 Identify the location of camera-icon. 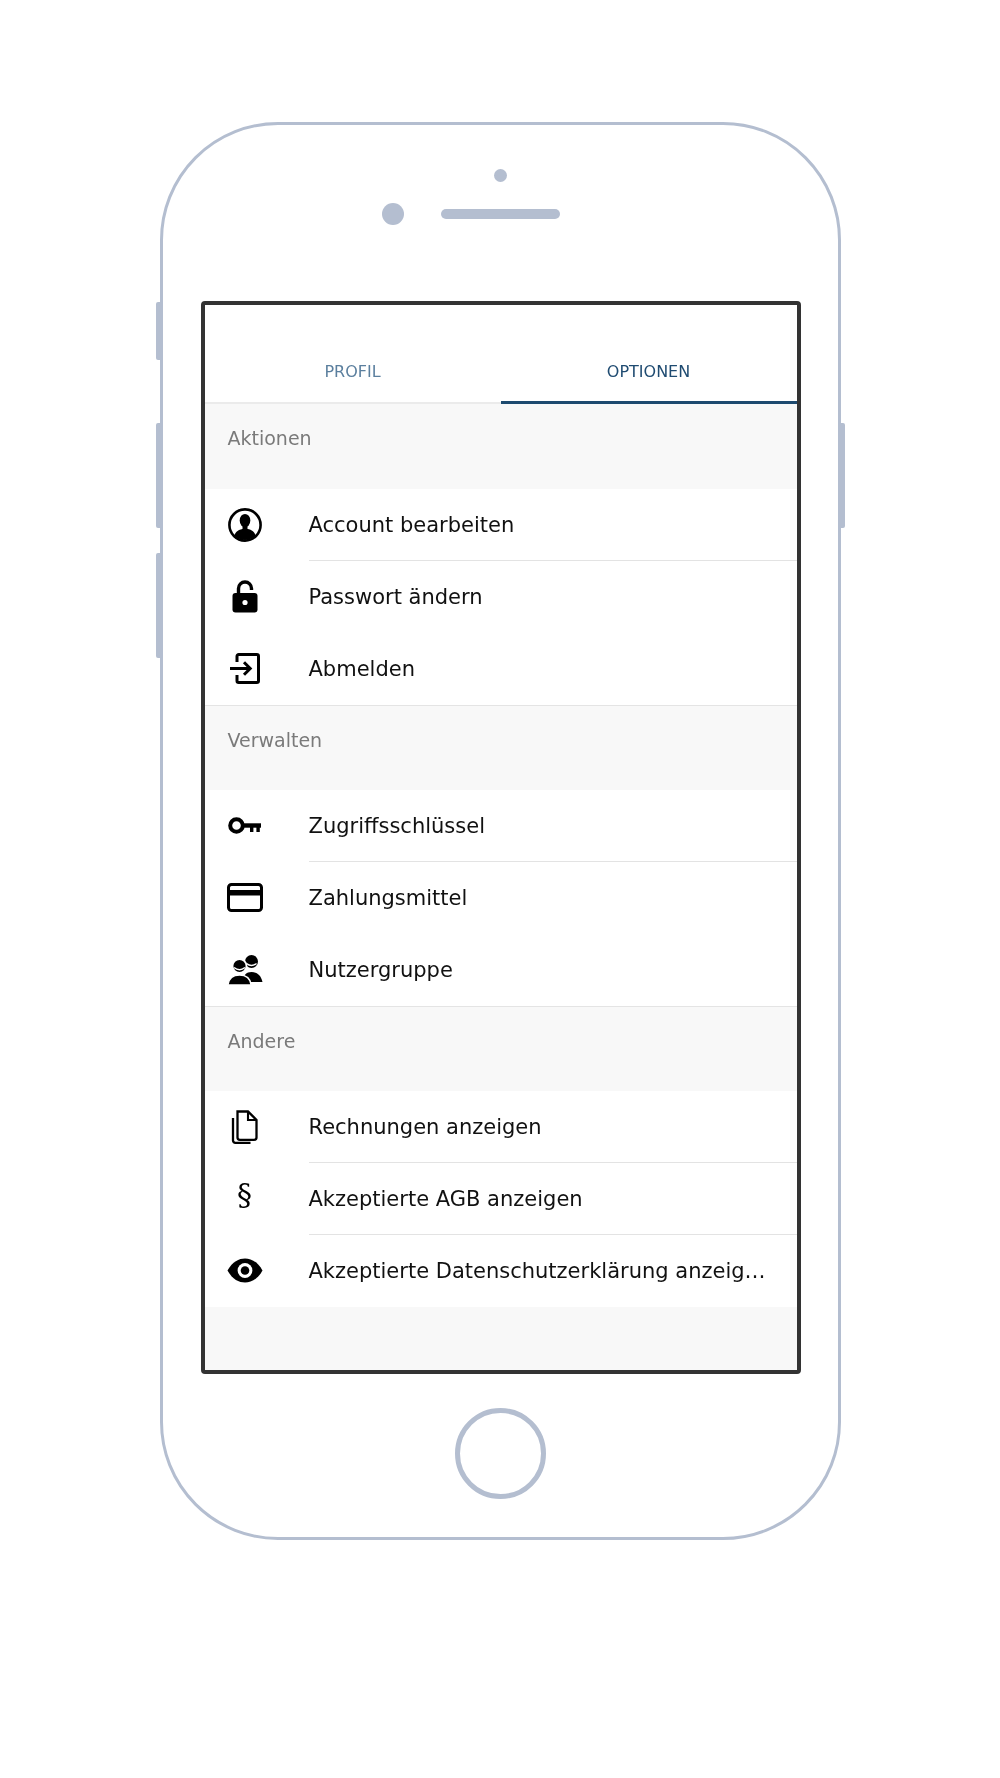
(393, 214).